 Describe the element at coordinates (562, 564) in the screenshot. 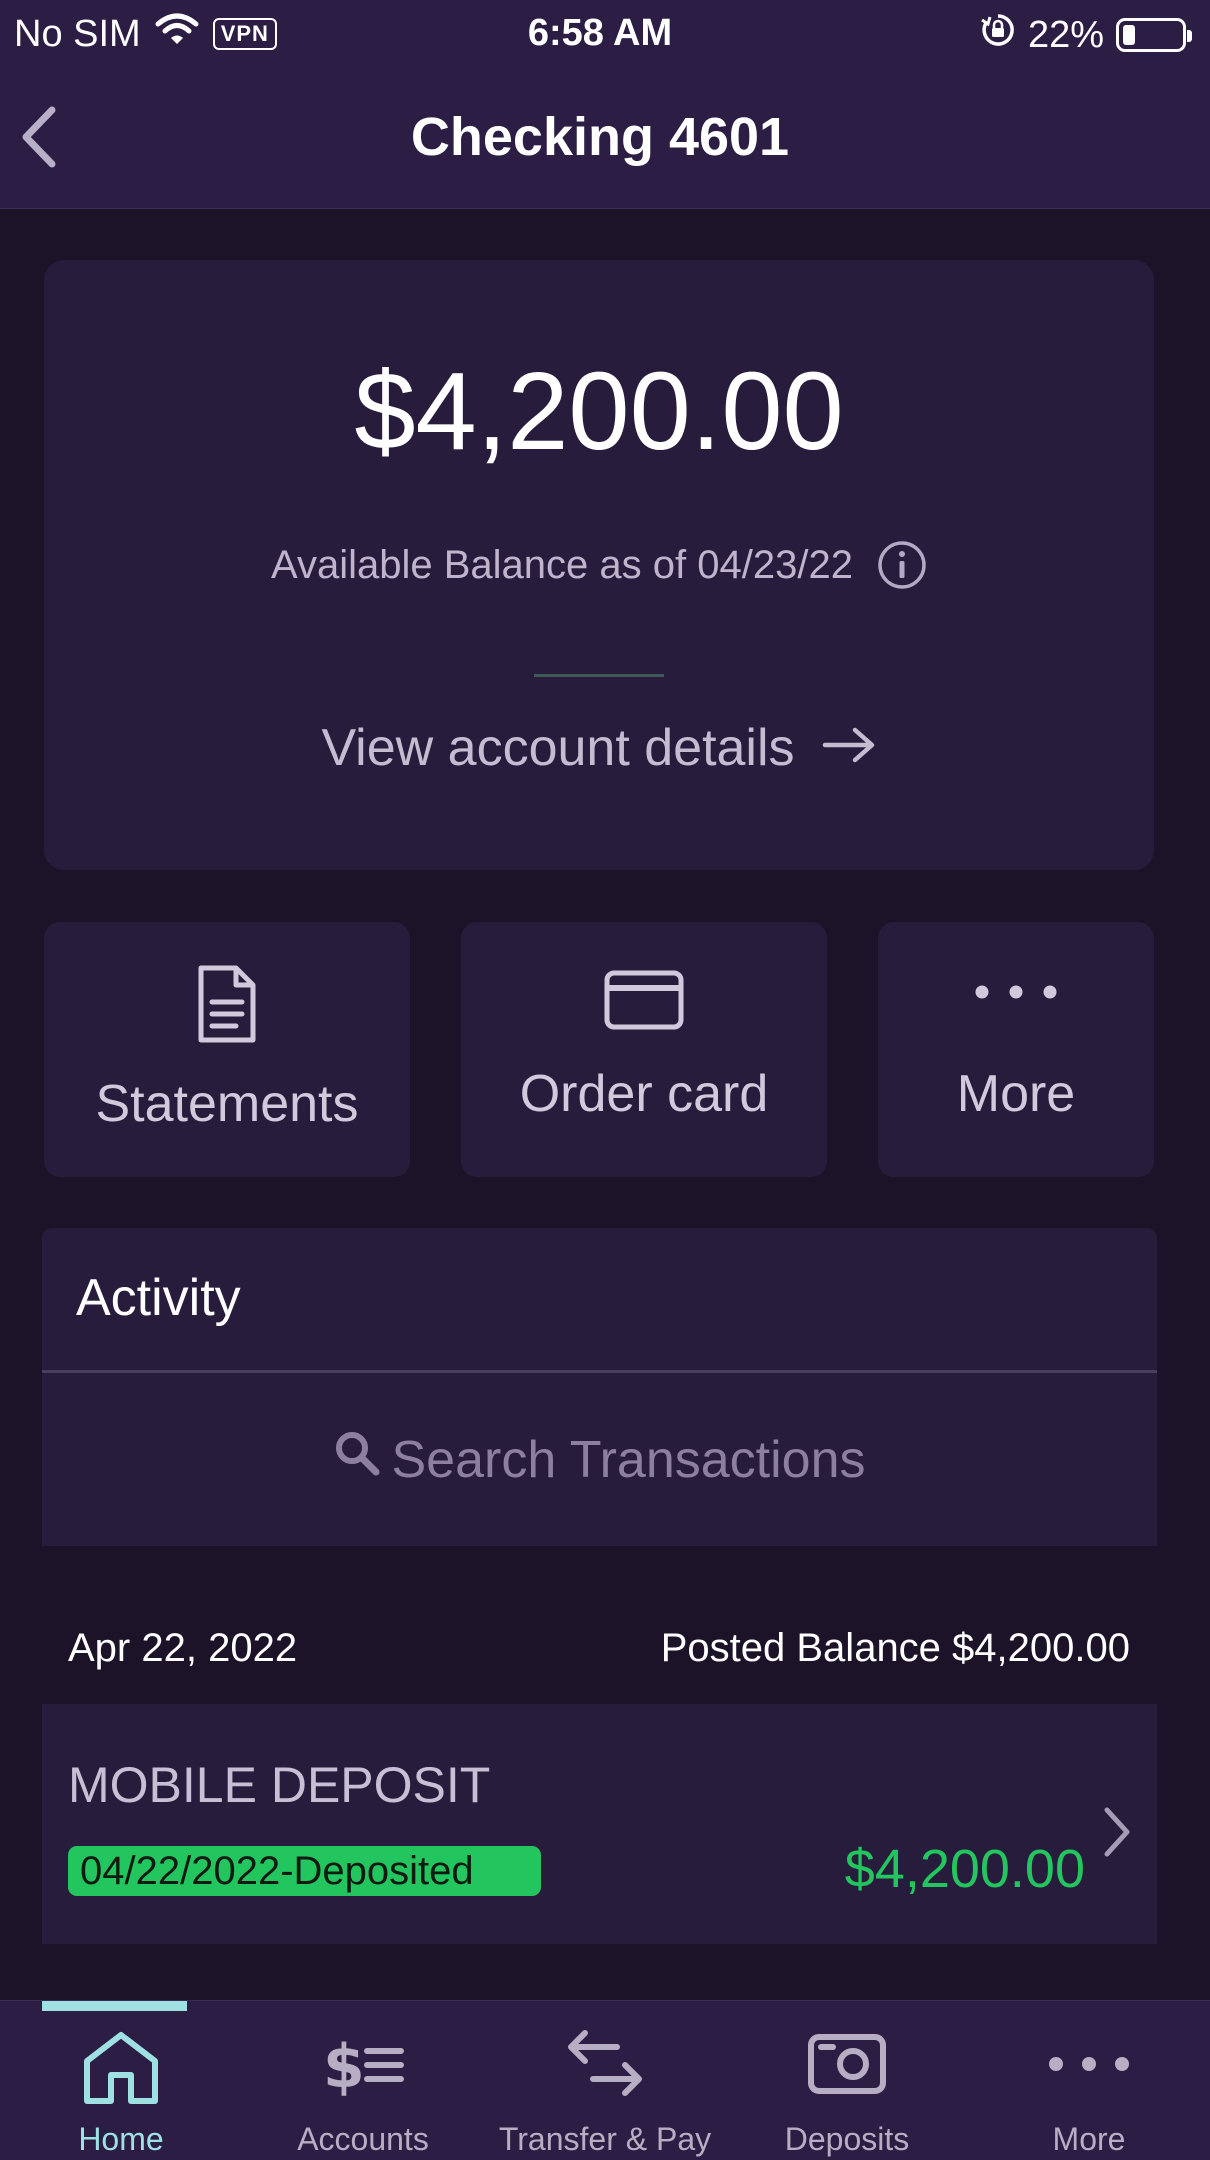

I see `balance-caption: Available Balance as of 04/23/22` at that location.